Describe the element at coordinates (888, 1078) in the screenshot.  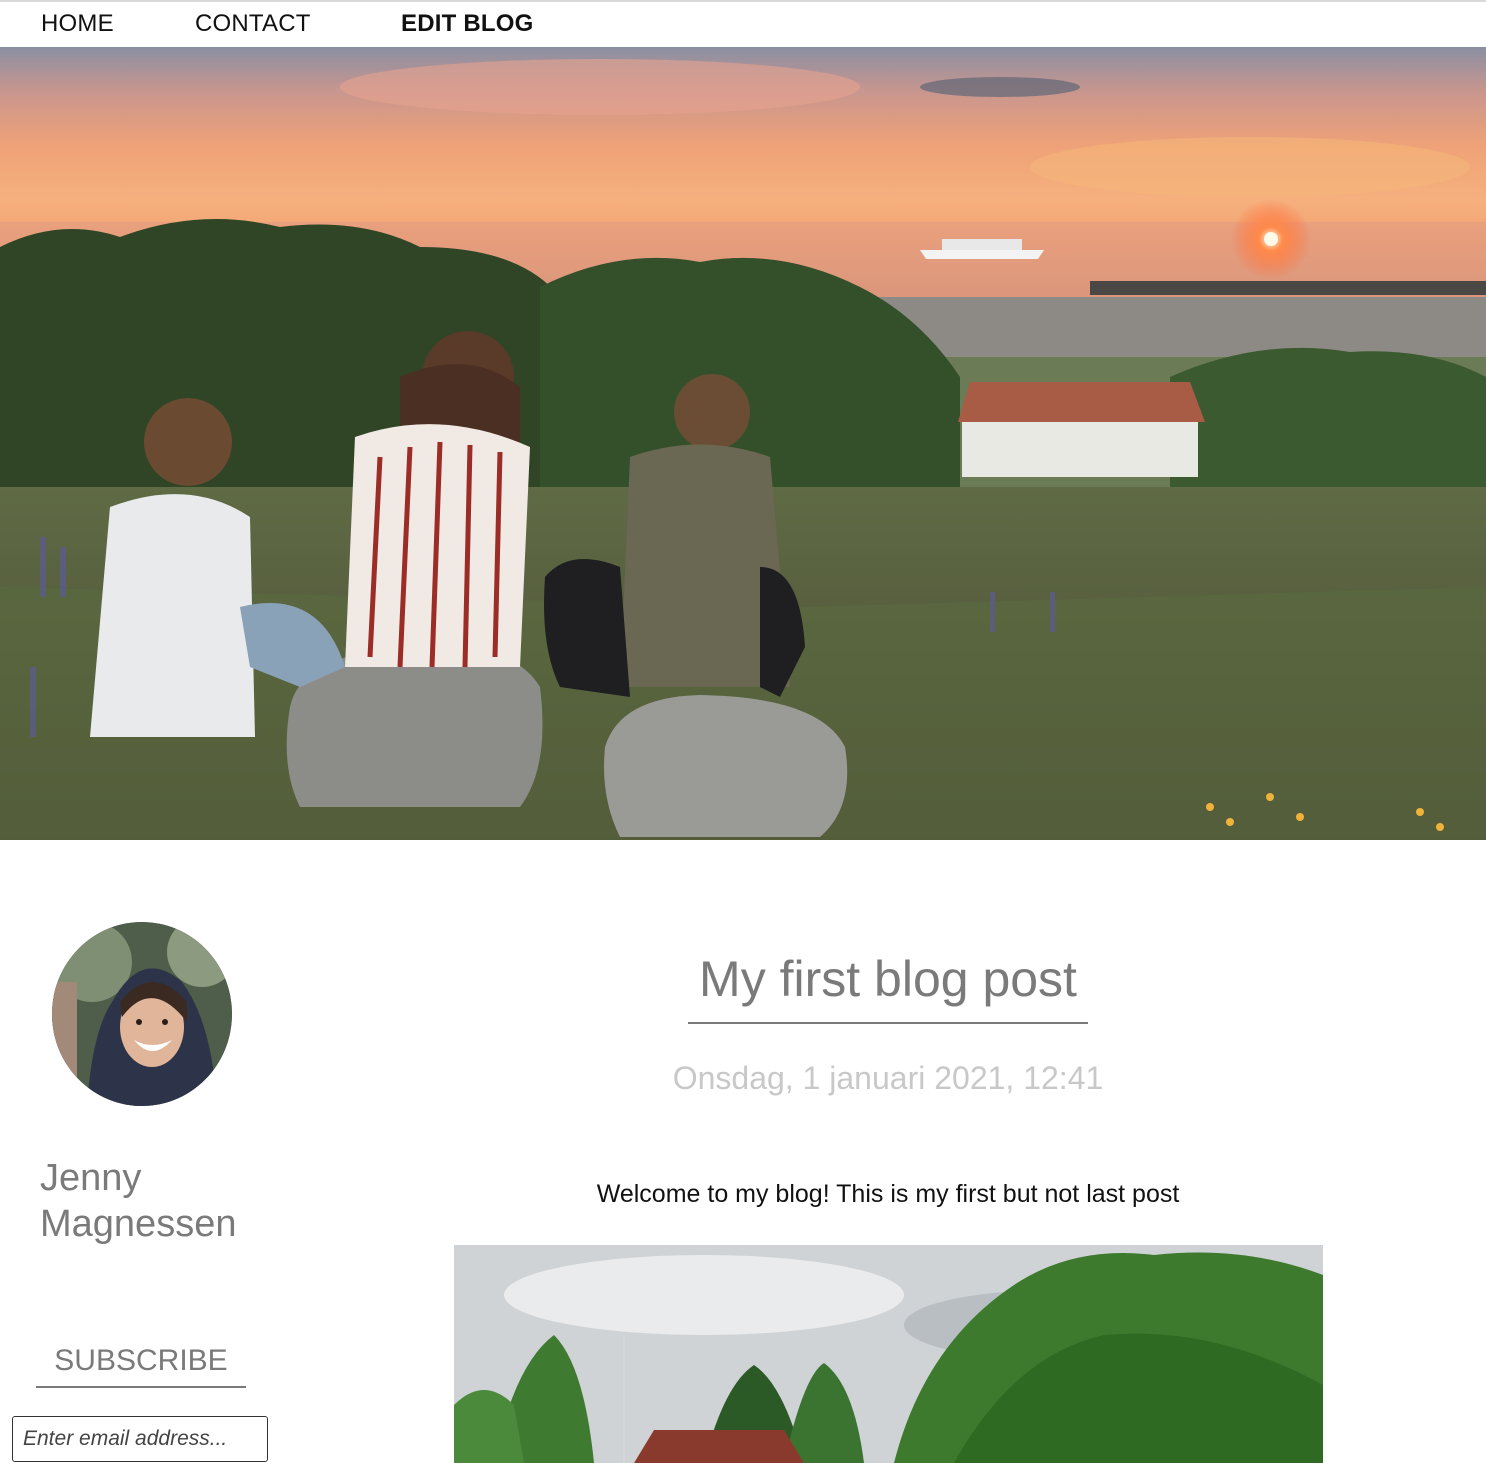
I see `post-date: Onsdag, 1 januari 2021, 12:41` at that location.